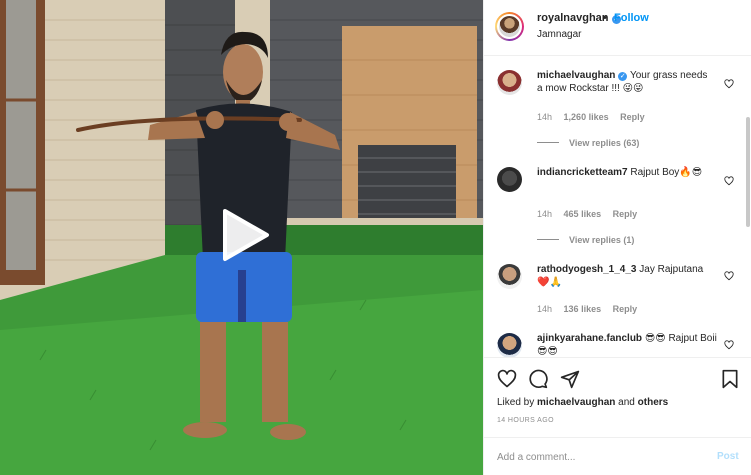  Describe the element at coordinates (597, 457) in the screenshot. I see `comment-input` at that location.